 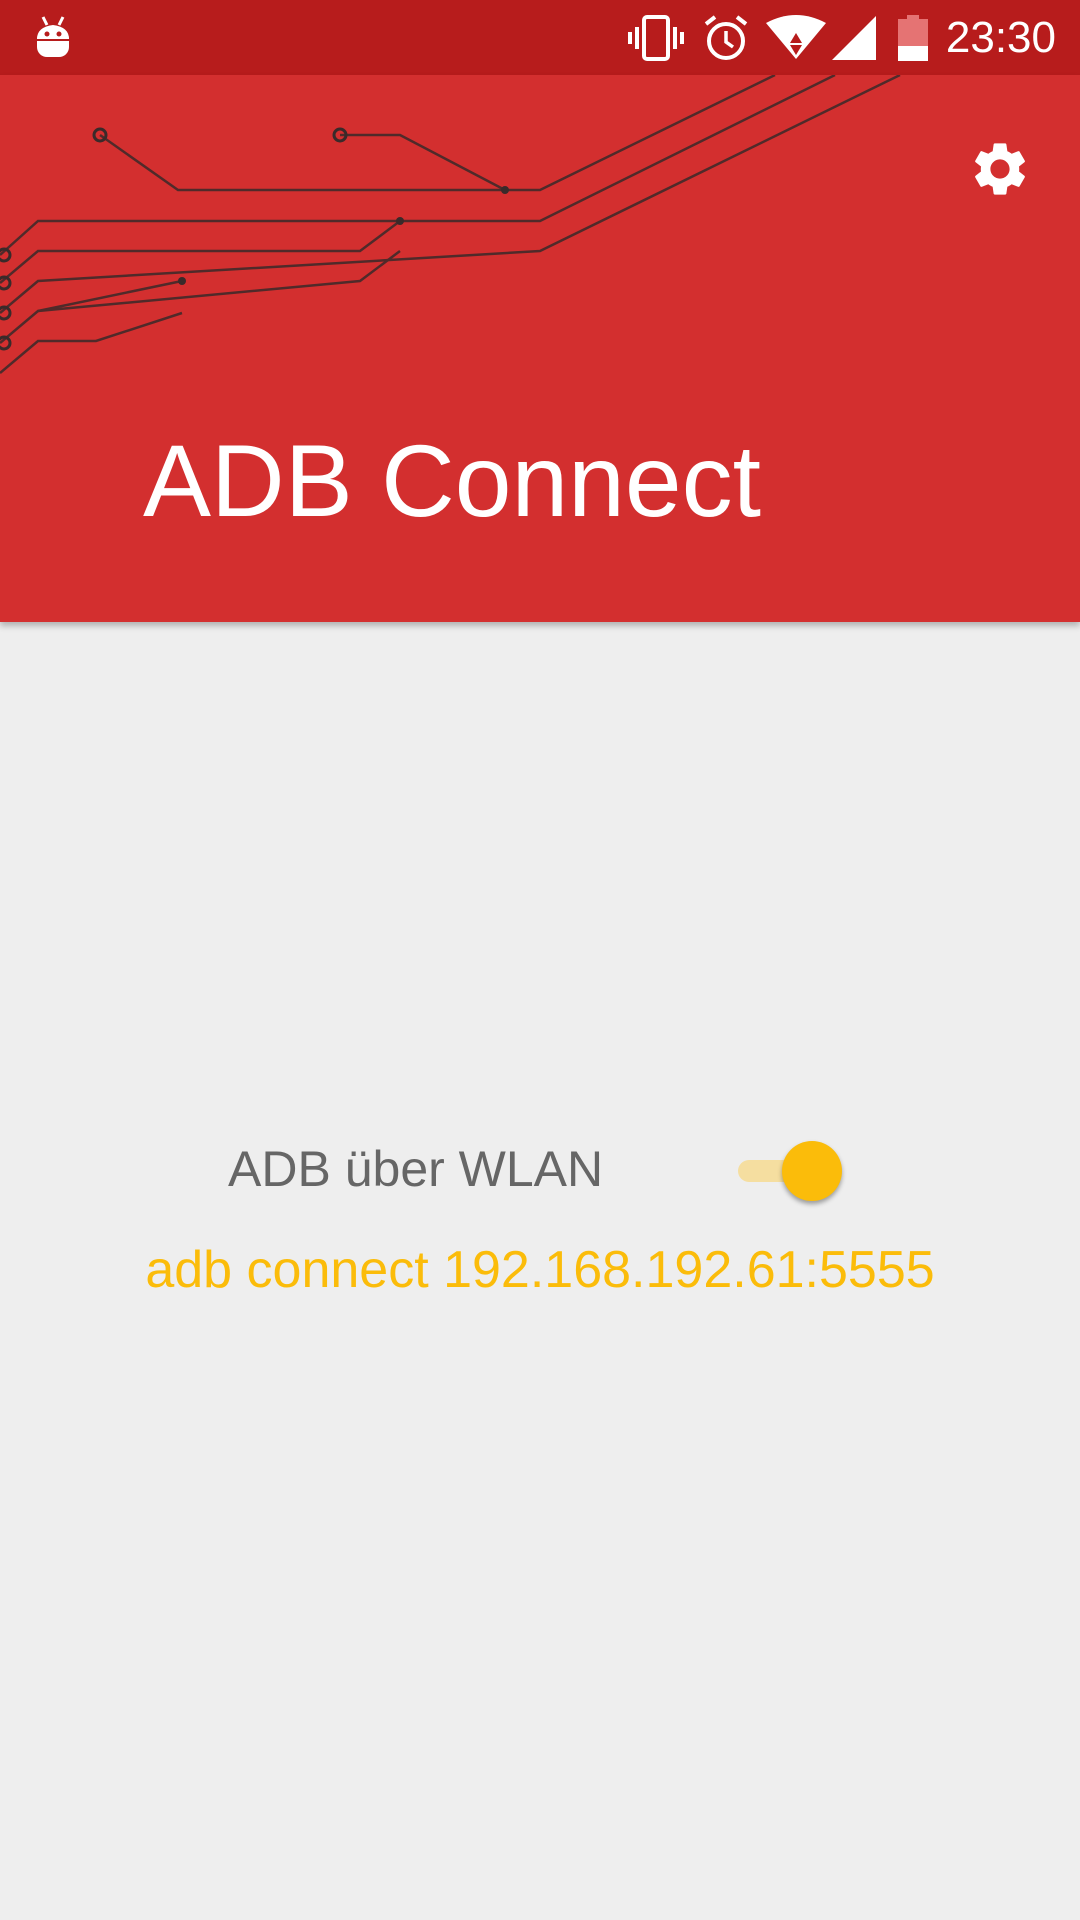 I want to click on alarm-icon, so click(x=726, y=37).